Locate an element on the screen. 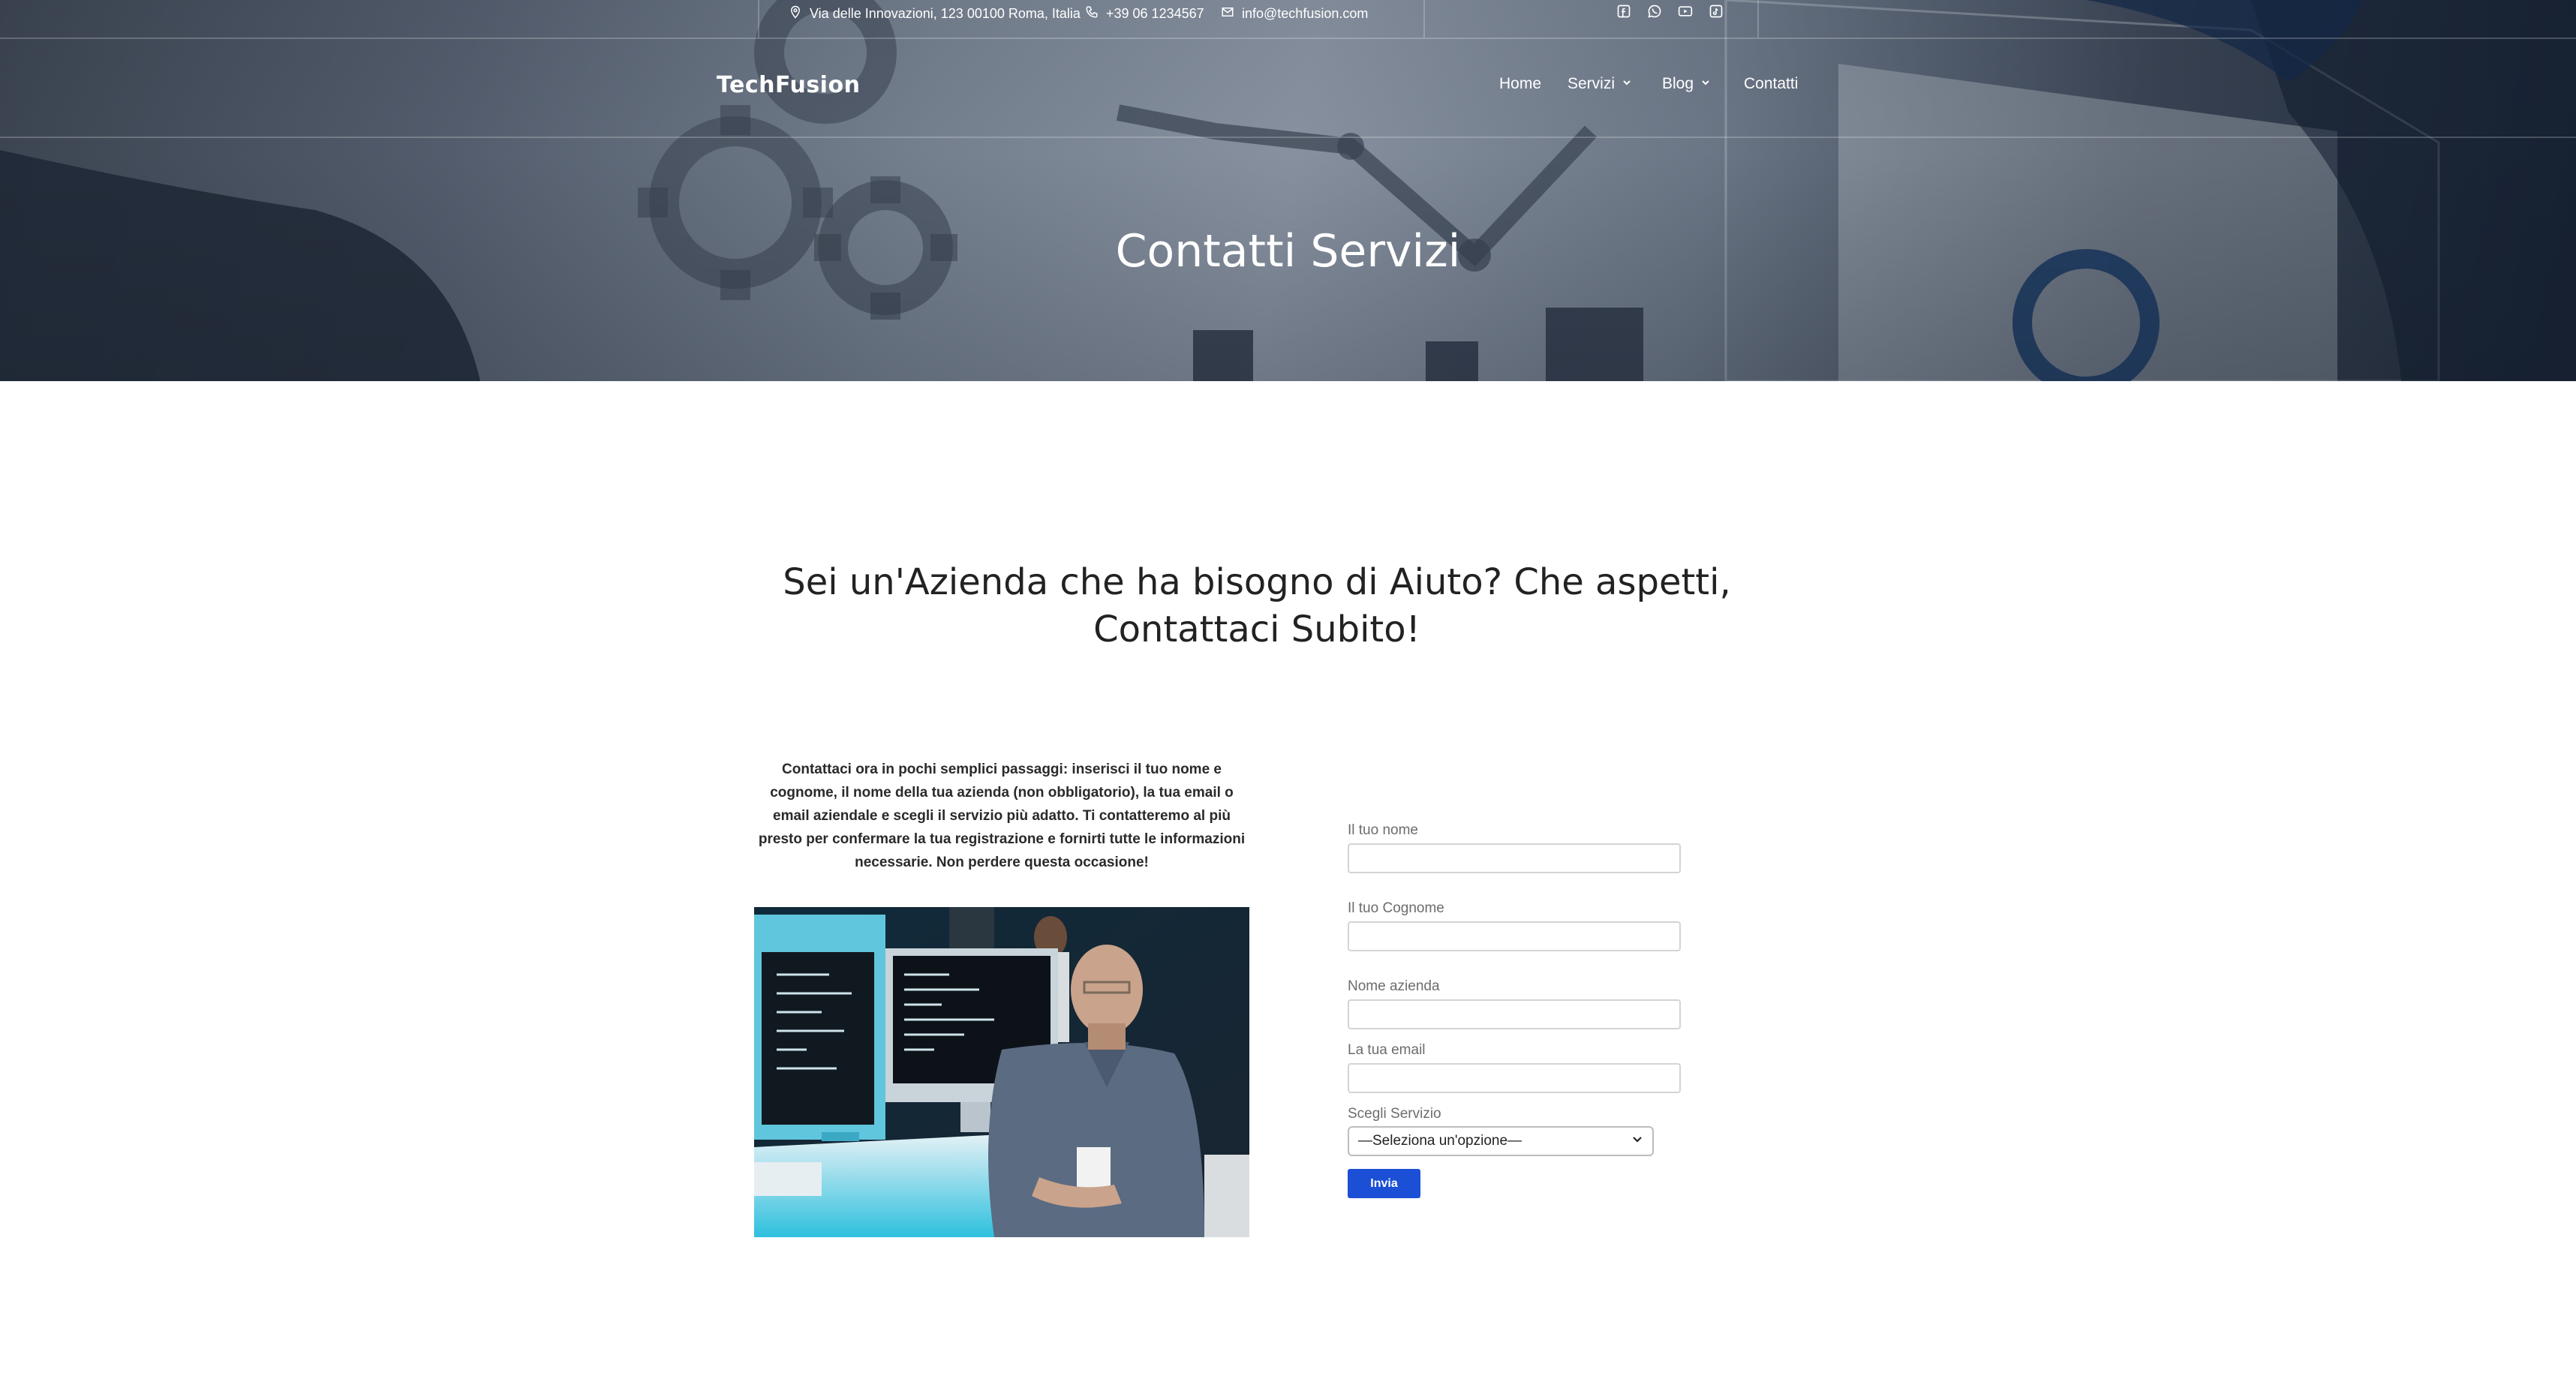 The width and height of the screenshot is (2576, 1382). nav-item-home: Home is located at coordinates (1520, 84).